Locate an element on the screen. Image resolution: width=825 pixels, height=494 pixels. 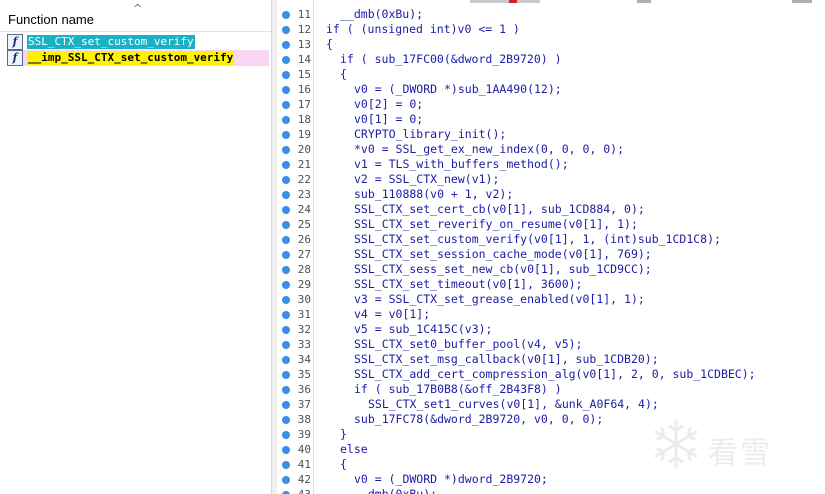
code-line: 21 v1 = TLS_with_buffers_method(); is located at coordinates (551, 164).